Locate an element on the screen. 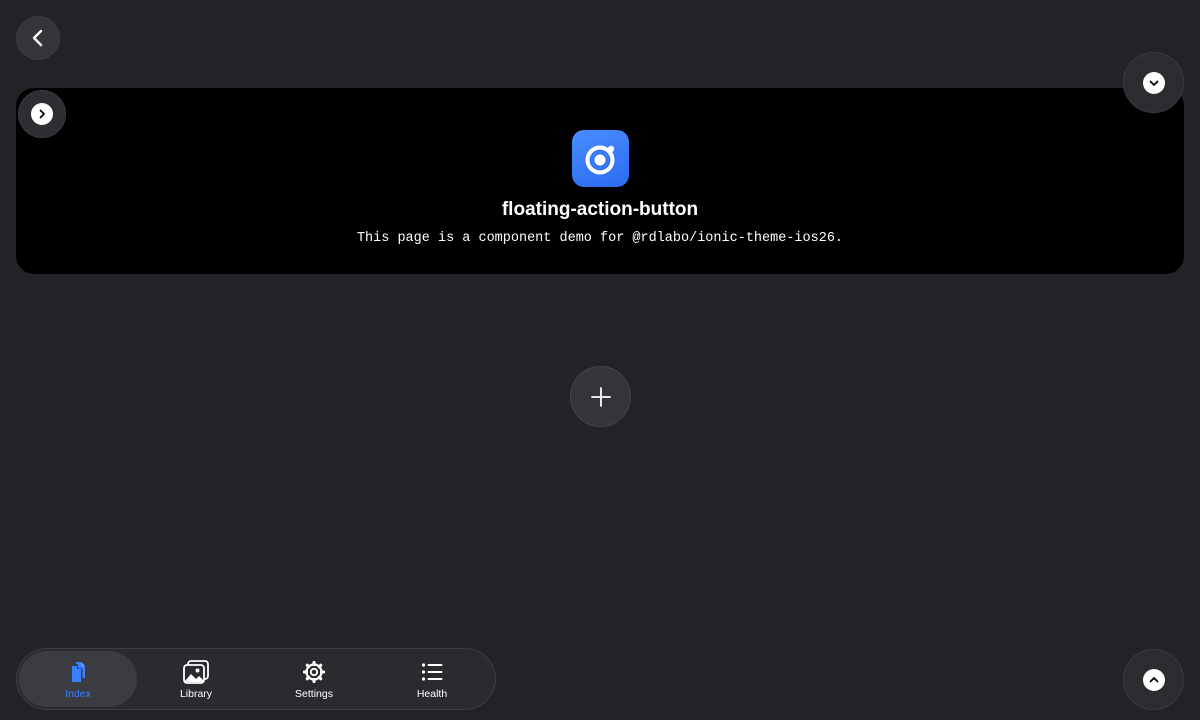  list-icon is located at coordinates (432, 672).